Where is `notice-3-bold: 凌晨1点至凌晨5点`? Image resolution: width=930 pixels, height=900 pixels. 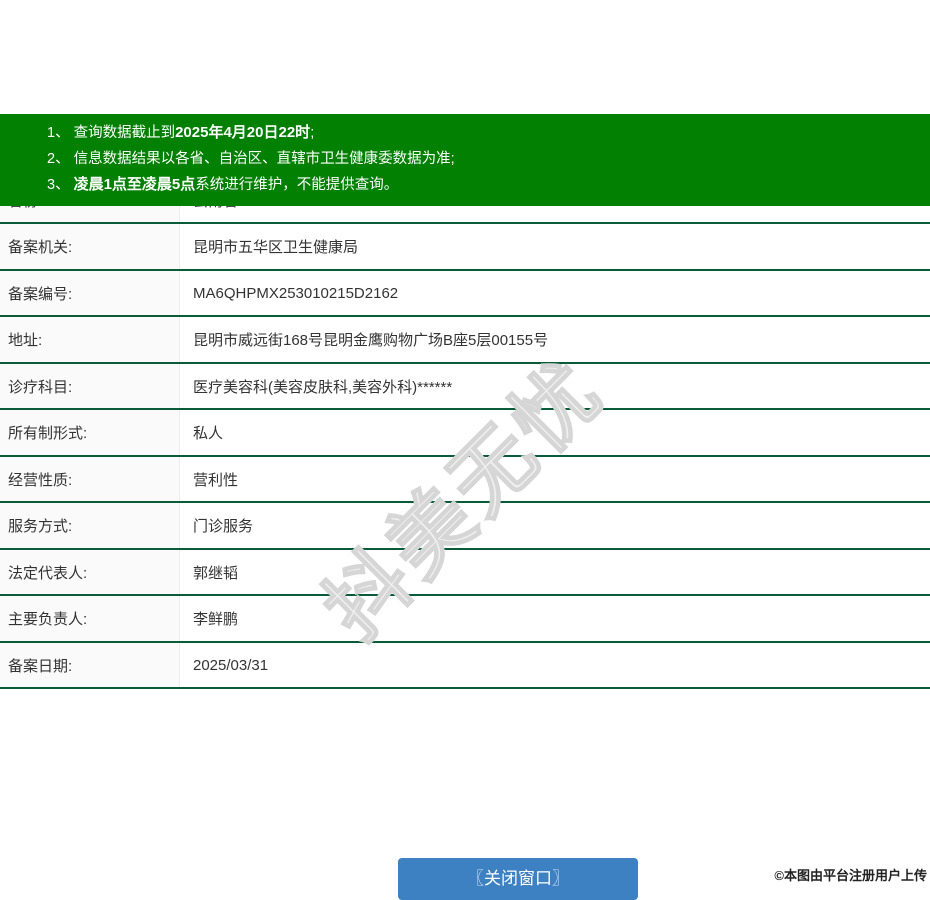 notice-3-bold: 凌晨1点至凌晨5点 is located at coordinates (134, 184).